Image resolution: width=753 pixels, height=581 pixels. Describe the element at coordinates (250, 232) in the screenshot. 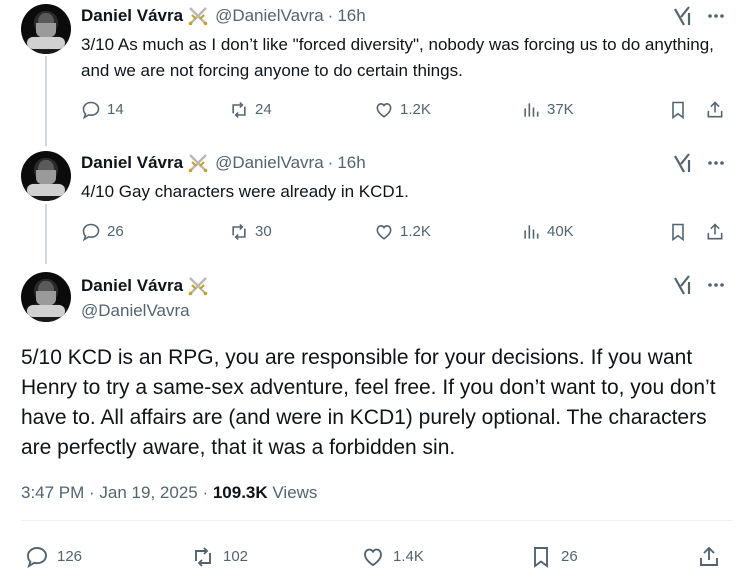

I see `repost-button: 30` at that location.